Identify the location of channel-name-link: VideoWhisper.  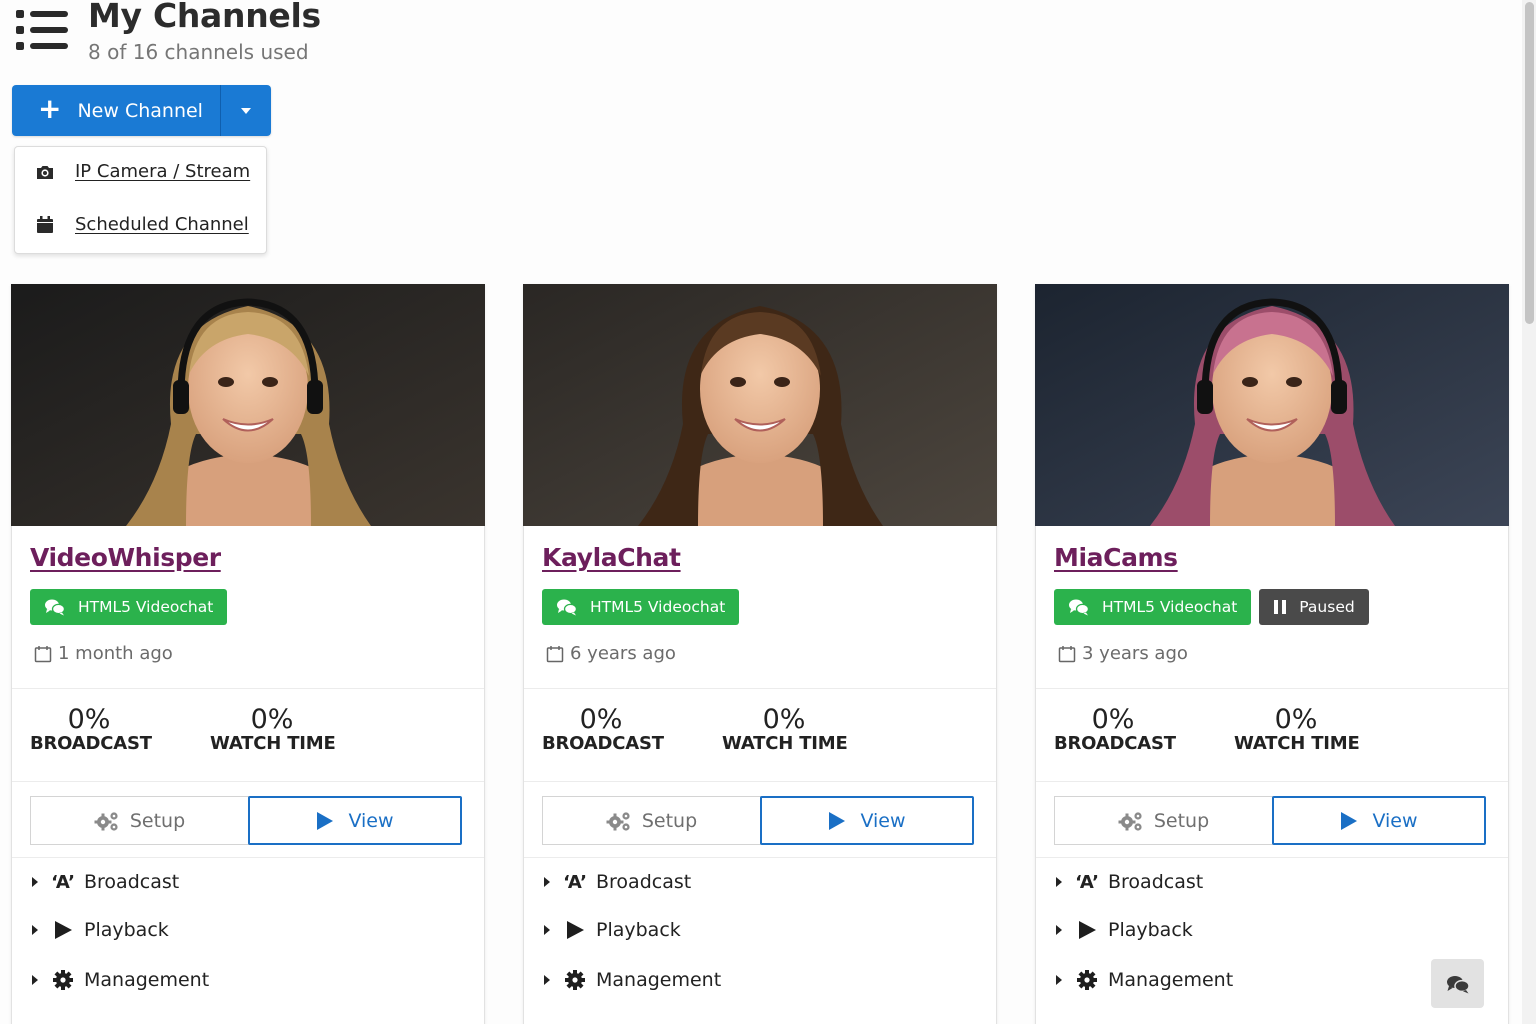
(125, 557).